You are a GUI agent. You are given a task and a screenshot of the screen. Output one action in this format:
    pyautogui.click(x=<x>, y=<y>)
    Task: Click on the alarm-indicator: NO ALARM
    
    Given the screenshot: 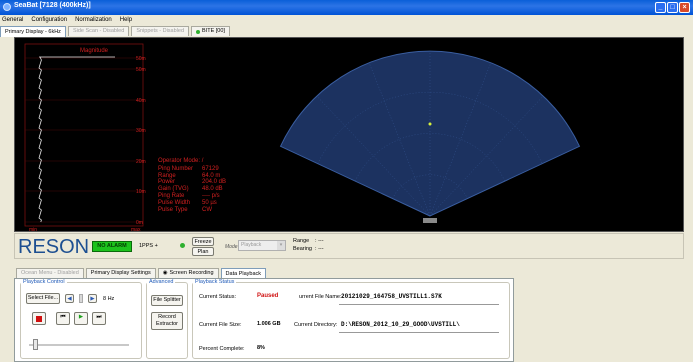 What is the action you would take?
    pyautogui.click(x=112, y=246)
    